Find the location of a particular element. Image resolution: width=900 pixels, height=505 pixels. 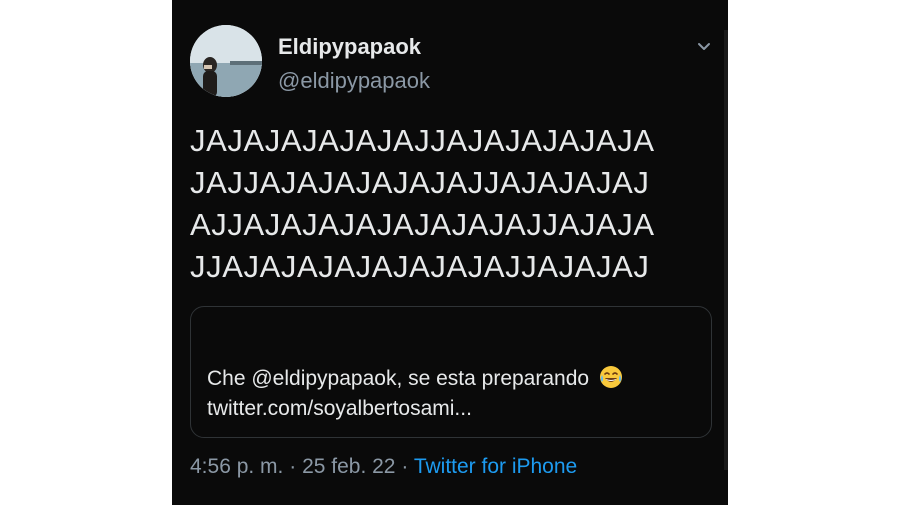

author-display-name: Eldipypapaok is located at coordinates (349, 47).